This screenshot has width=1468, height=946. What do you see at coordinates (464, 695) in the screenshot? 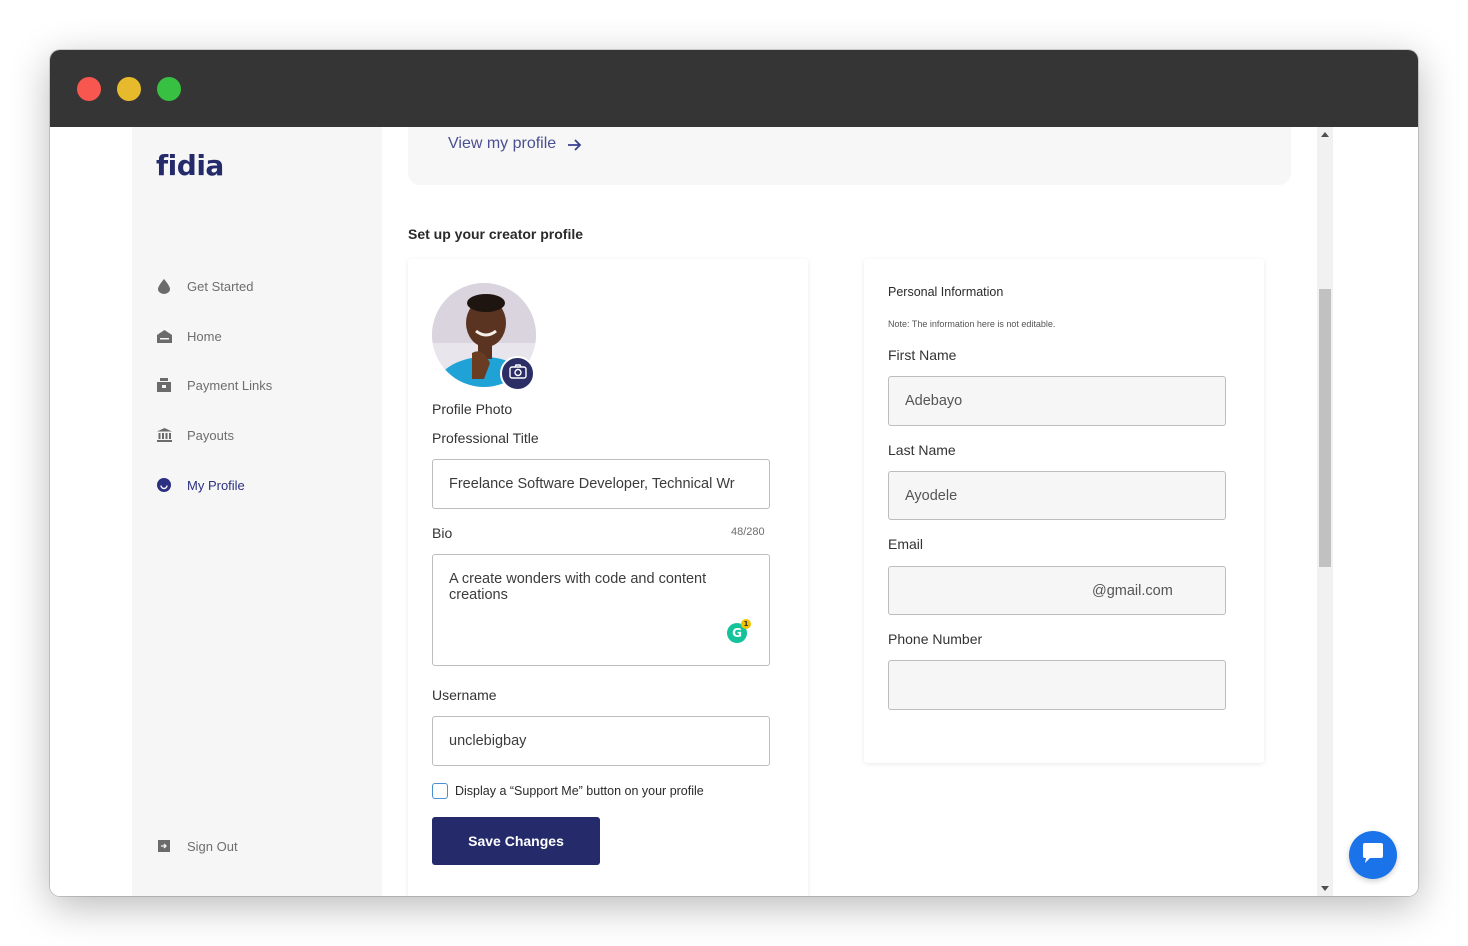
I see `username-label: Username` at bounding box center [464, 695].